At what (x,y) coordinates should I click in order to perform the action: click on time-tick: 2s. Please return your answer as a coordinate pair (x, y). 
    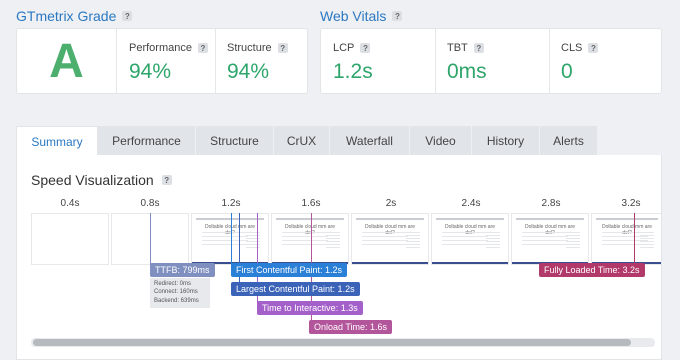
    Looking at the image, I should click on (391, 203).